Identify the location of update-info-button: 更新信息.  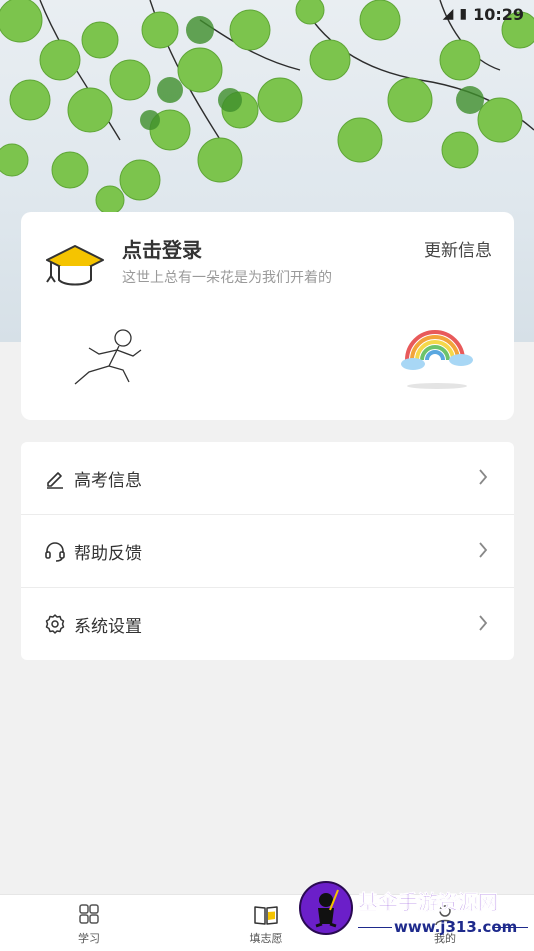
(458, 248).